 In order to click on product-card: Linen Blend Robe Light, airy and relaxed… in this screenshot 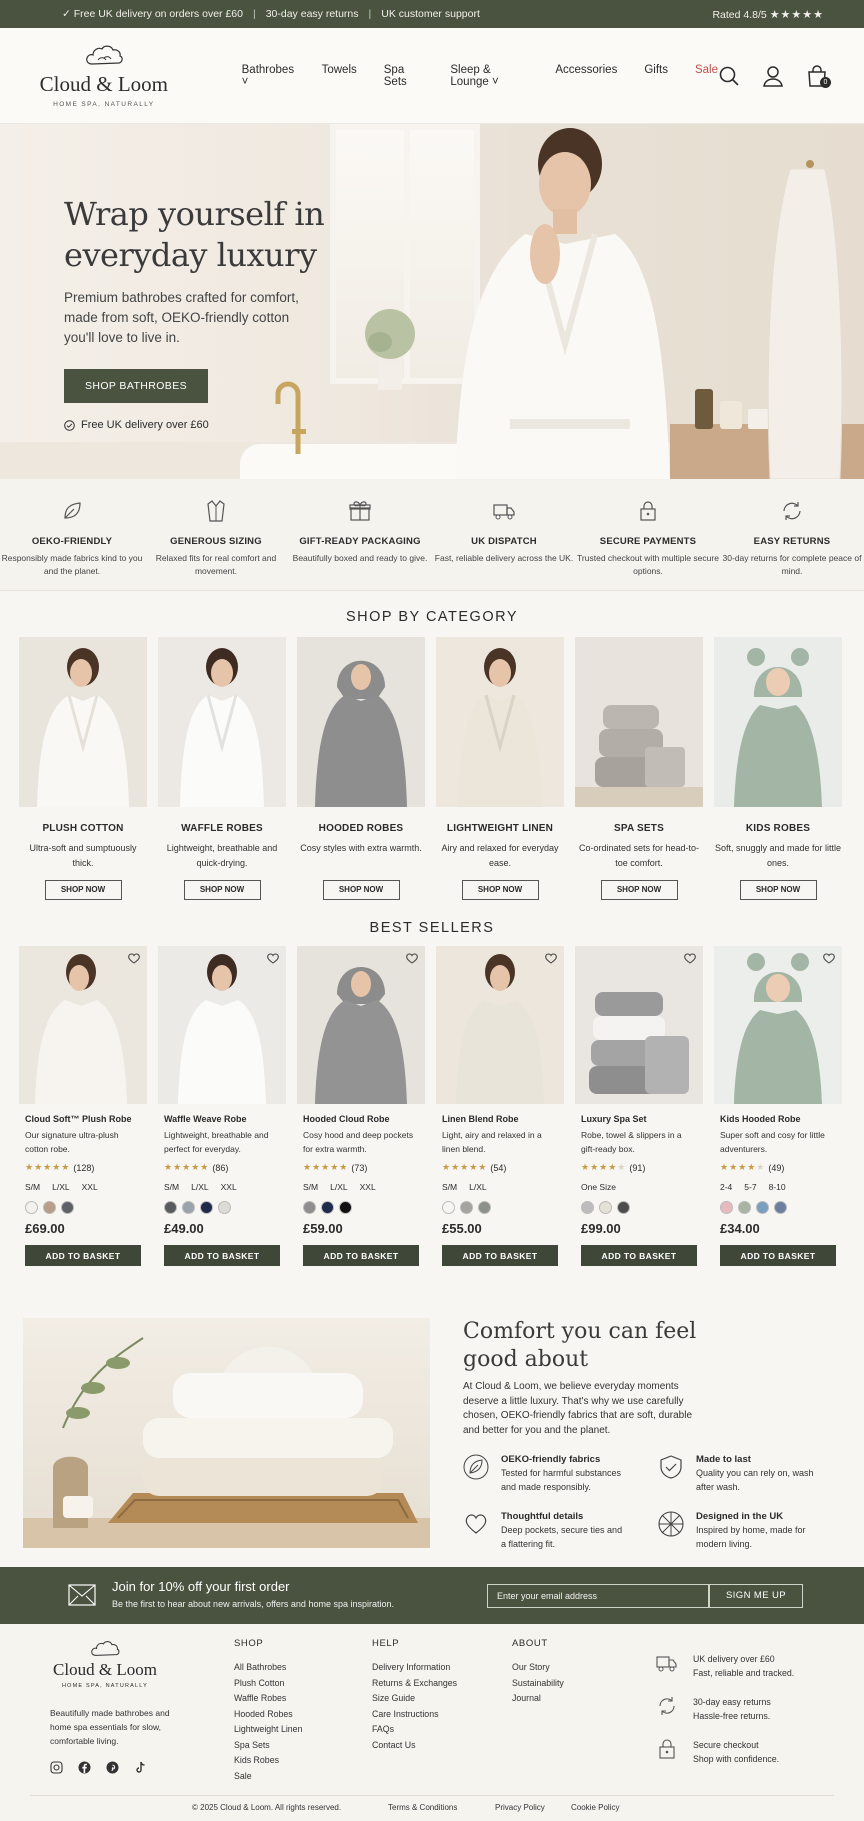, I will do `click(500, 1106)`.